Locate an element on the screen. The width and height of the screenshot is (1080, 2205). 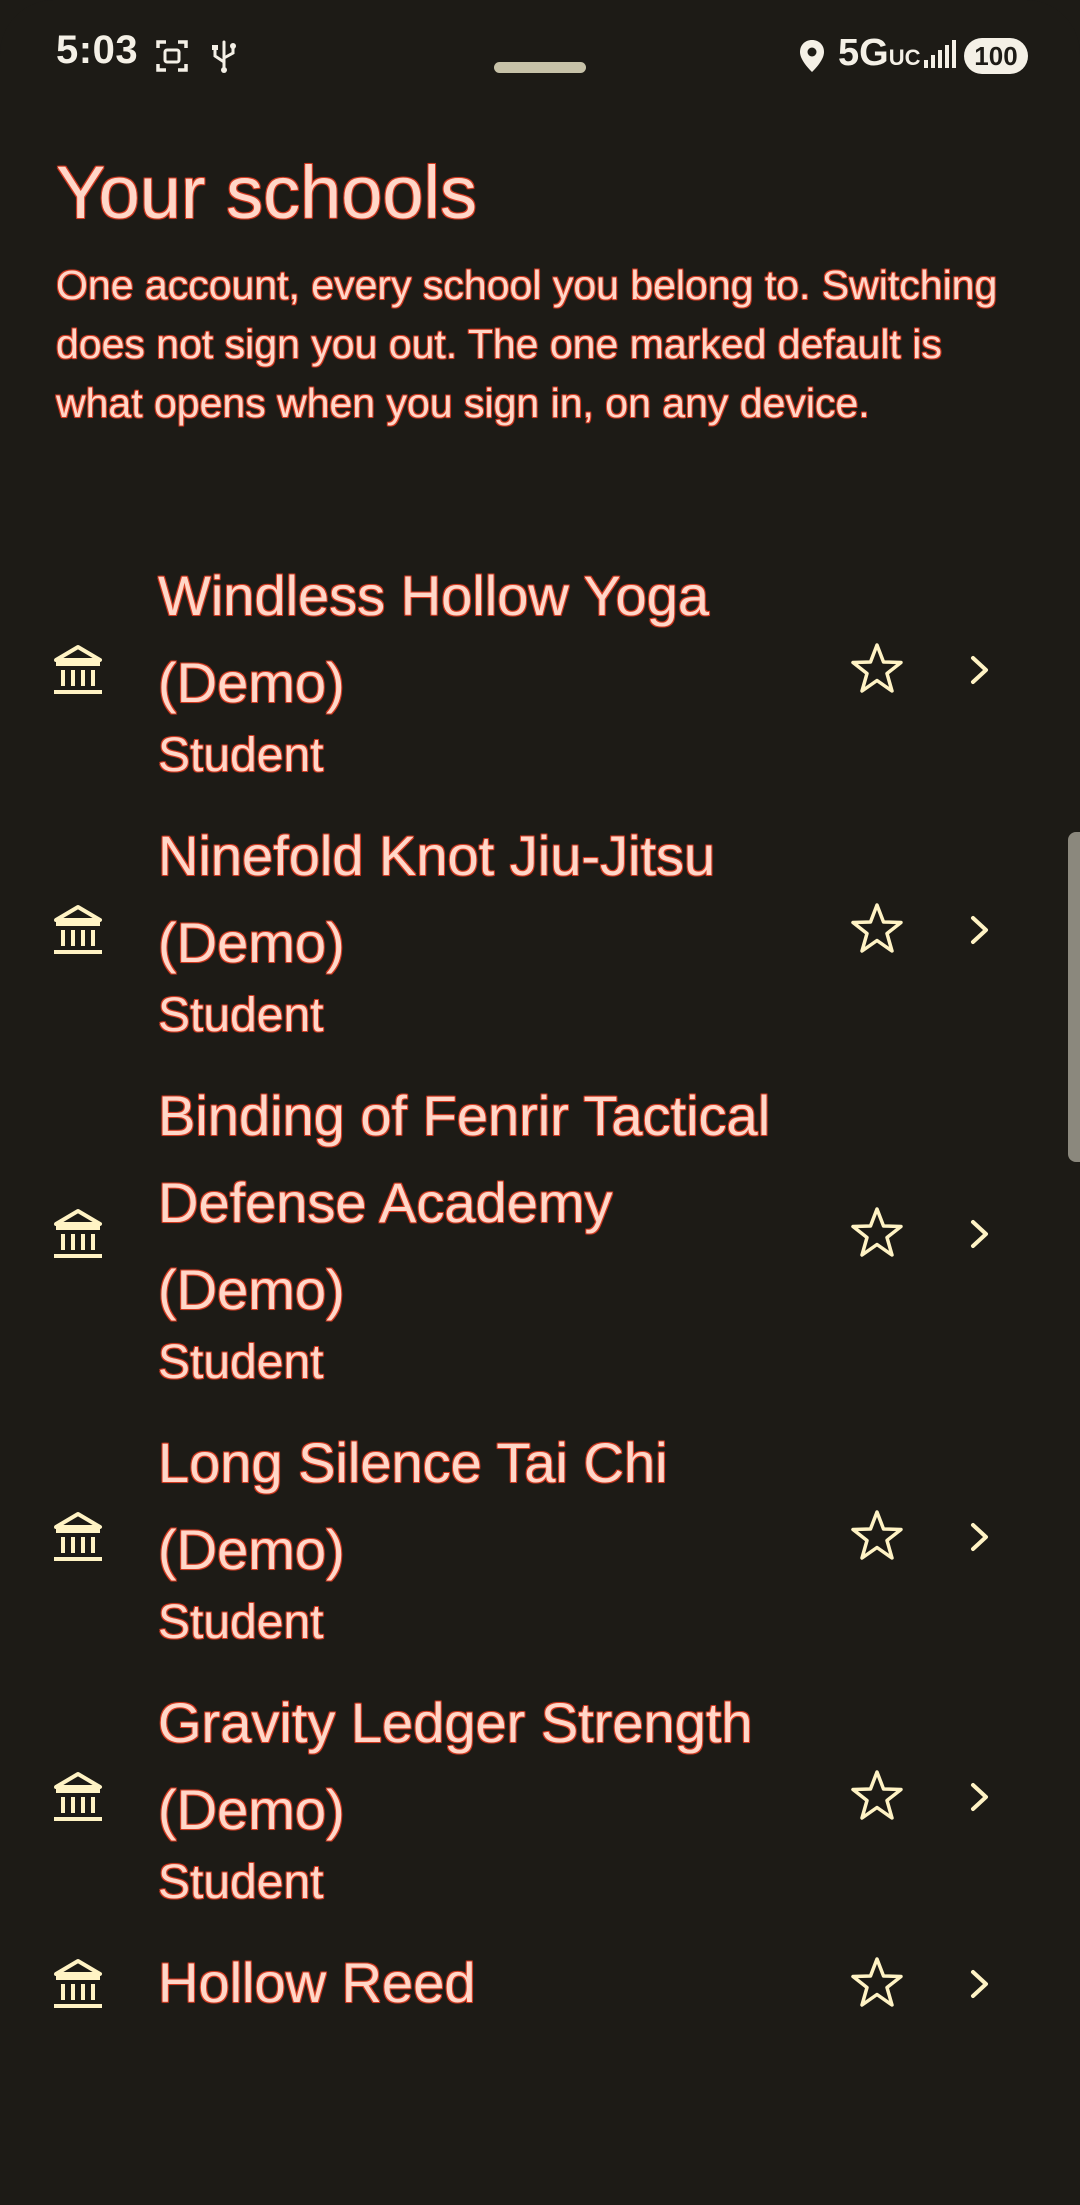
battery-indicator: 100 is located at coordinates (996, 56).